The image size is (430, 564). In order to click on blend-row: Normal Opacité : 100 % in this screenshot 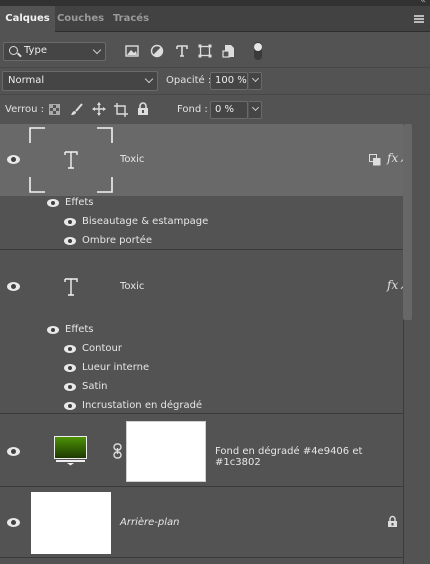, I will do `click(215, 80)`.